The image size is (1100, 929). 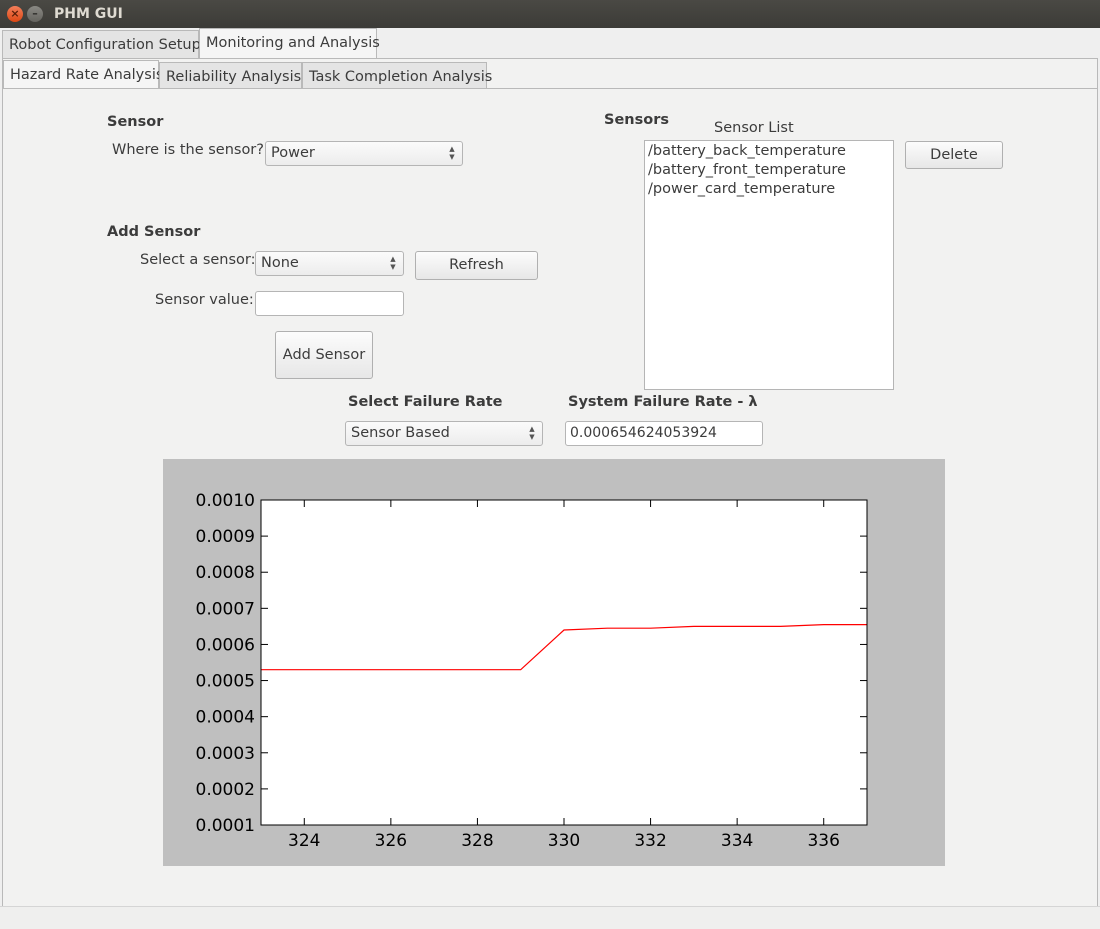 I want to click on system-failure-rate-field: 0.000654624053924, so click(x=664, y=433).